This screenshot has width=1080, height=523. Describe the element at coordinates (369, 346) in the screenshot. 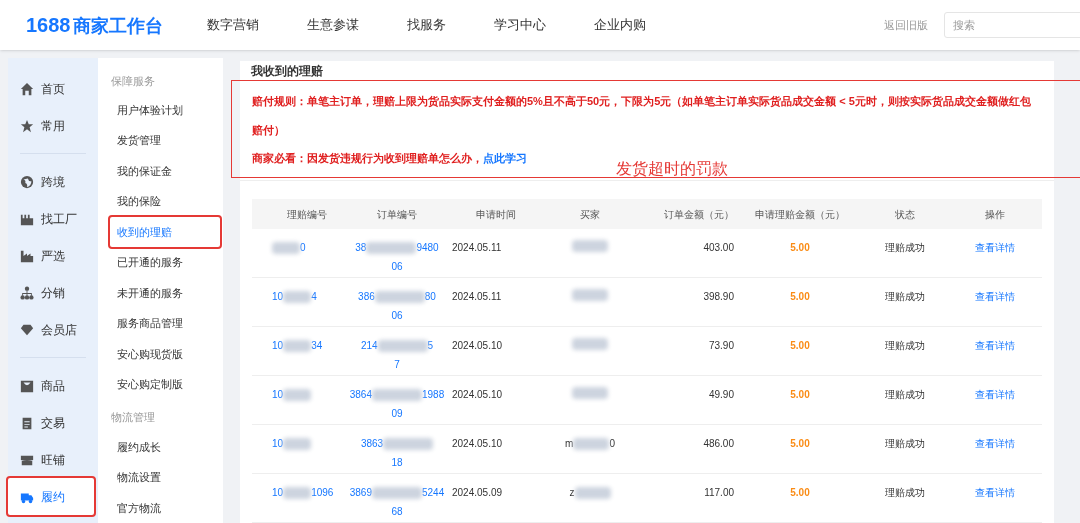

I see `order-id-fragment: 214` at that location.